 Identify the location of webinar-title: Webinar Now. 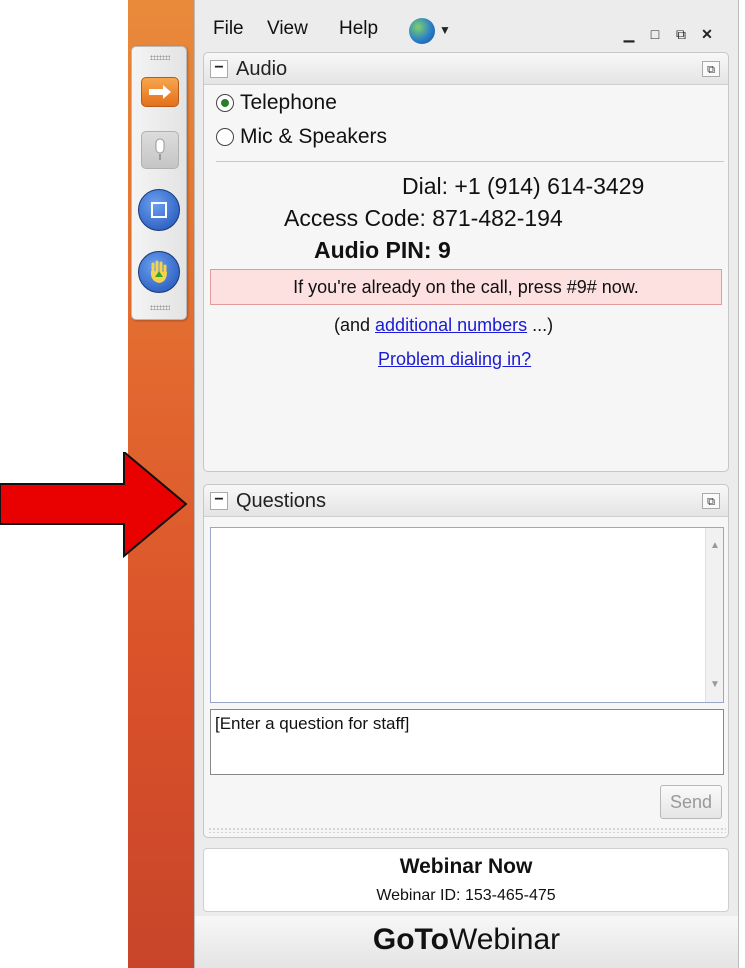
(466, 866).